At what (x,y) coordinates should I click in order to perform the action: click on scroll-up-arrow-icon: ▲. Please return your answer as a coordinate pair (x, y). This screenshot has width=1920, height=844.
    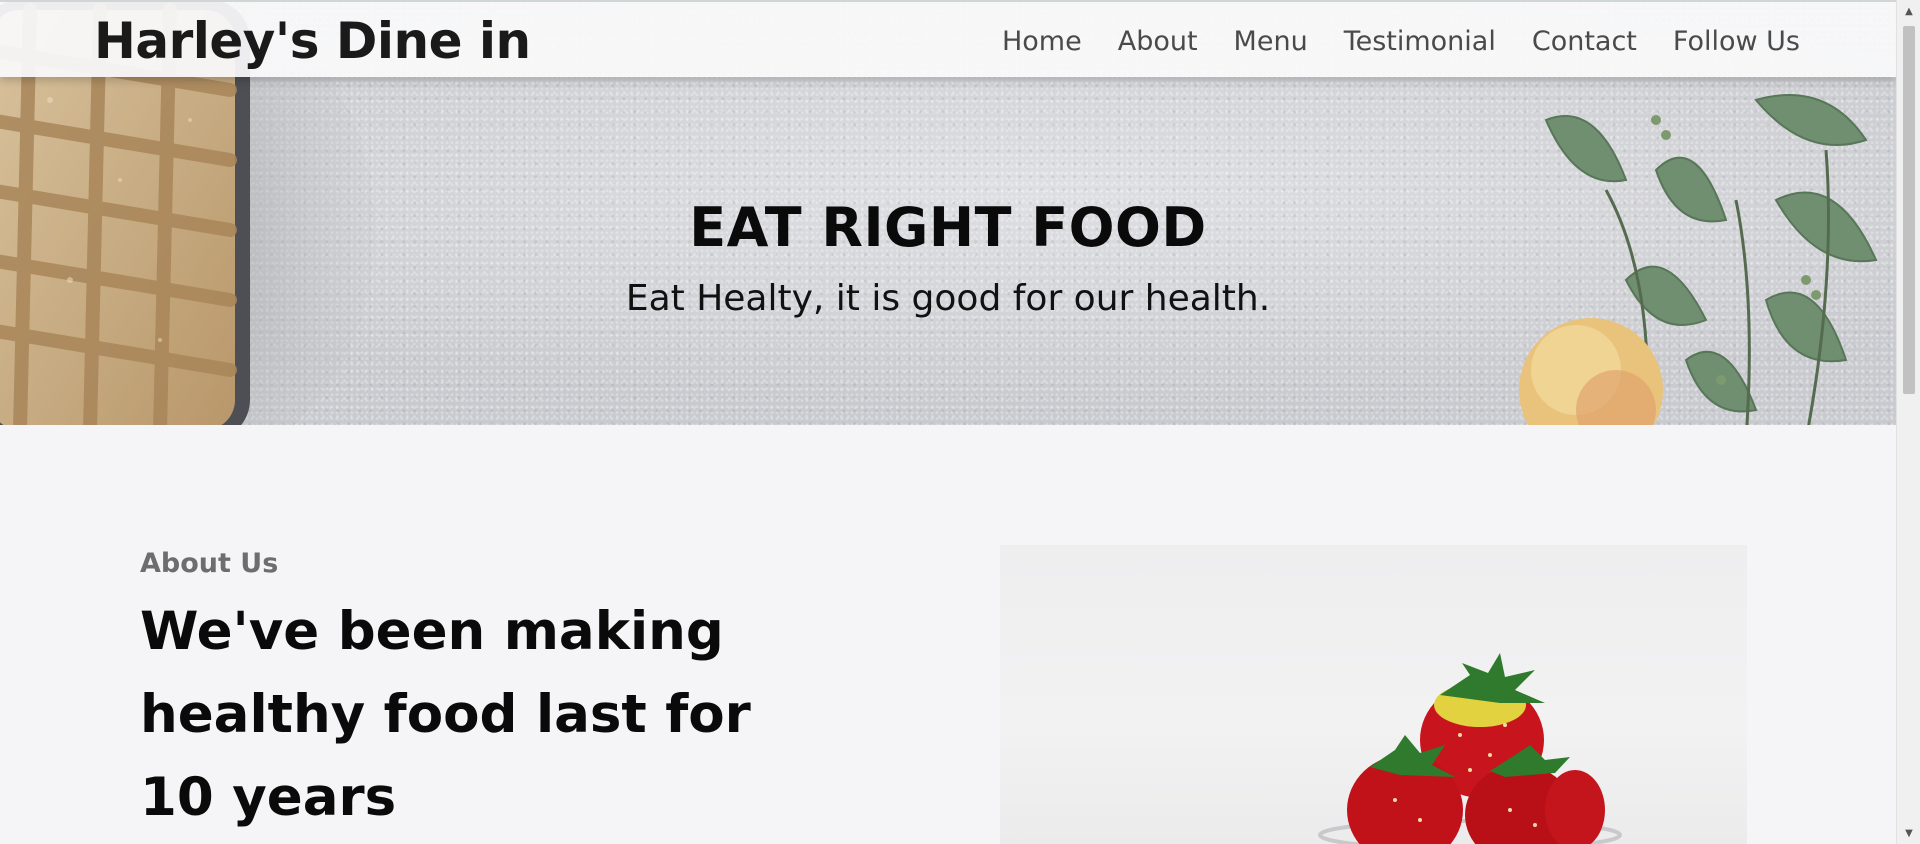
    Looking at the image, I should click on (1908, 11).